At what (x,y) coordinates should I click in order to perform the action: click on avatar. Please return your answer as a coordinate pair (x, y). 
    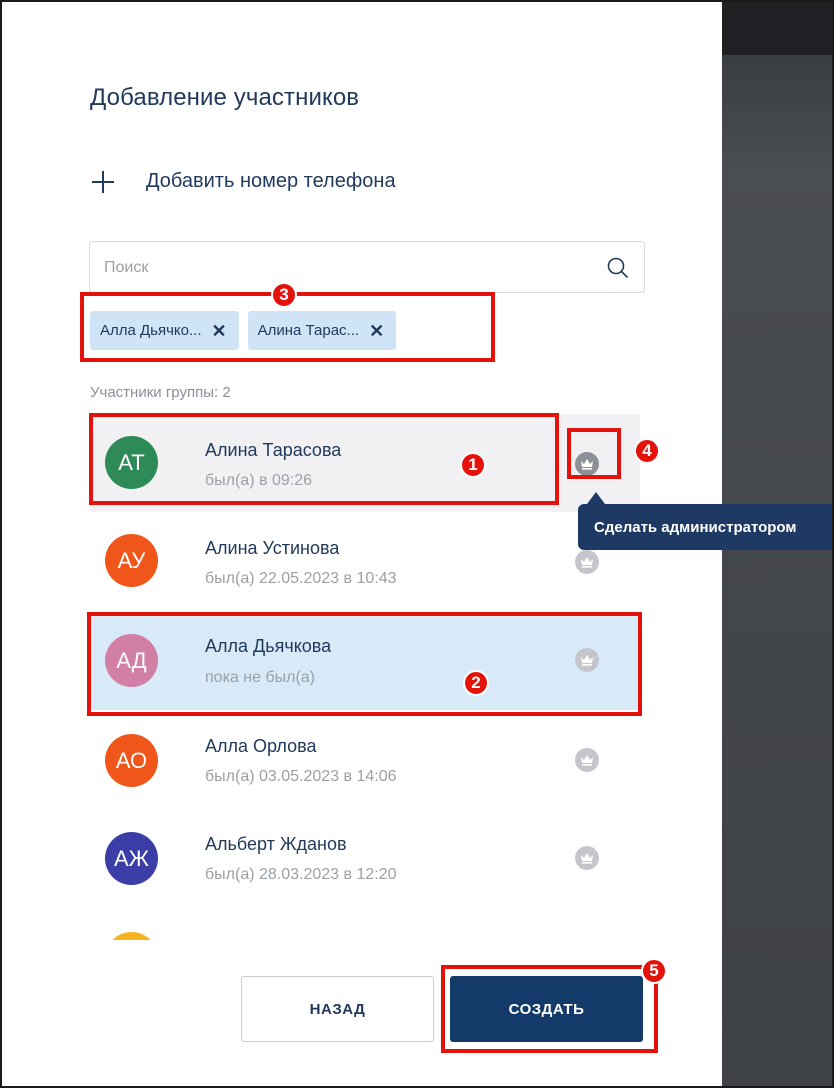
    Looking at the image, I should click on (131, 936).